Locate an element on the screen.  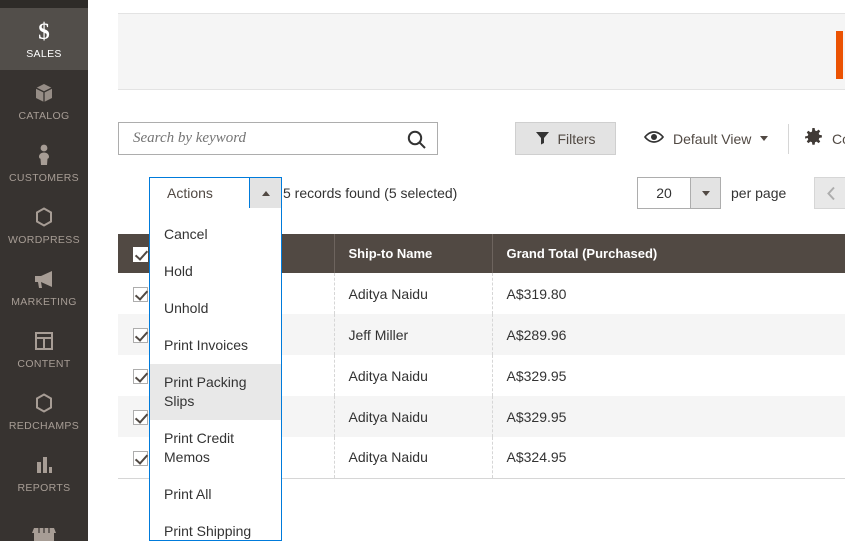
column-header-grand-total: Grand Total (Purchased) is located at coordinates (602, 253).